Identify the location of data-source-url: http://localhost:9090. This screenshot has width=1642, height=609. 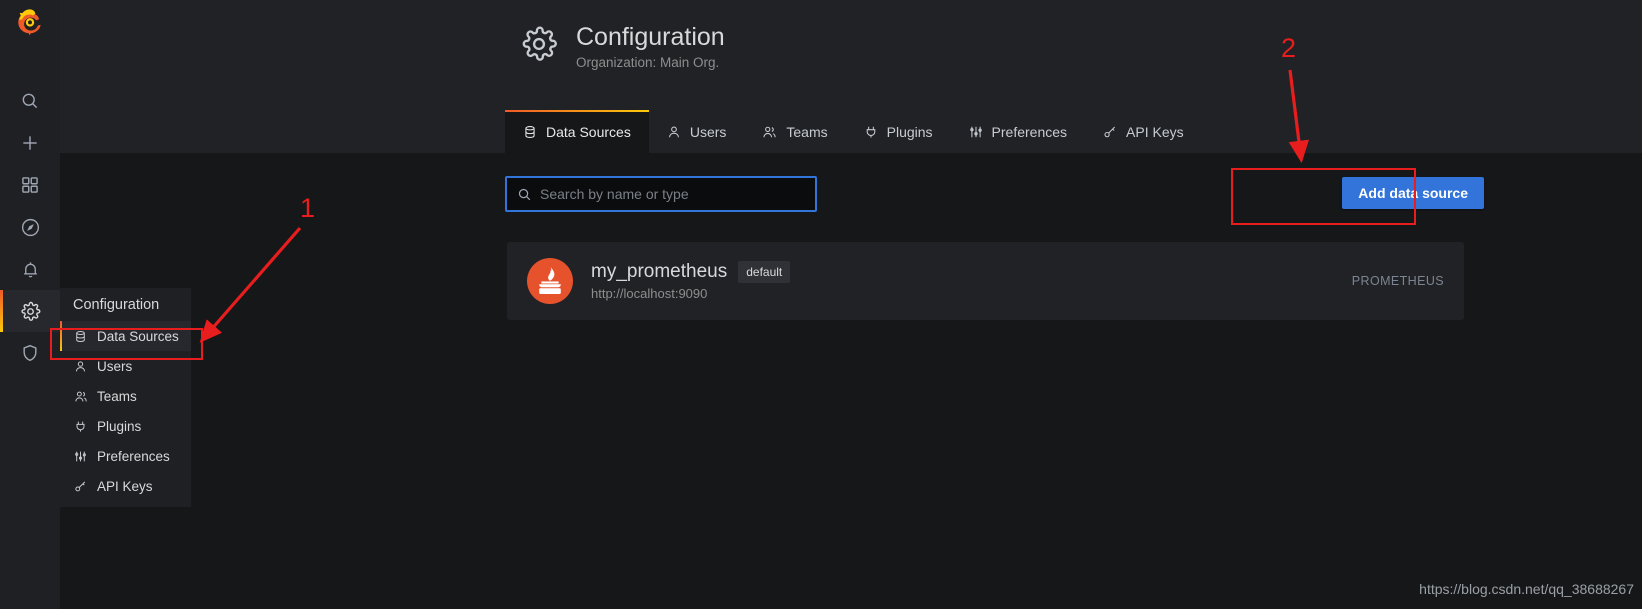
(649, 293).